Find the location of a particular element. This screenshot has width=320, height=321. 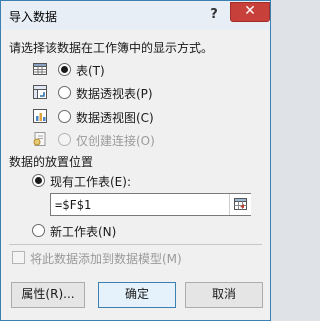

ok-button: 确定 is located at coordinates (137, 295).